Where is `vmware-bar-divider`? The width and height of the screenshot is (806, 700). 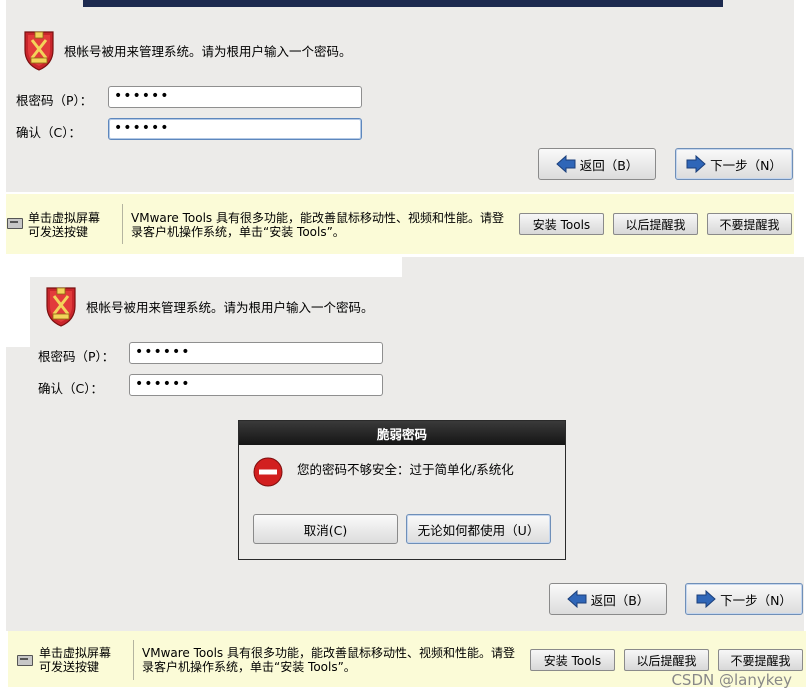
vmware-bar-divider is located at coordinates (122, 224).